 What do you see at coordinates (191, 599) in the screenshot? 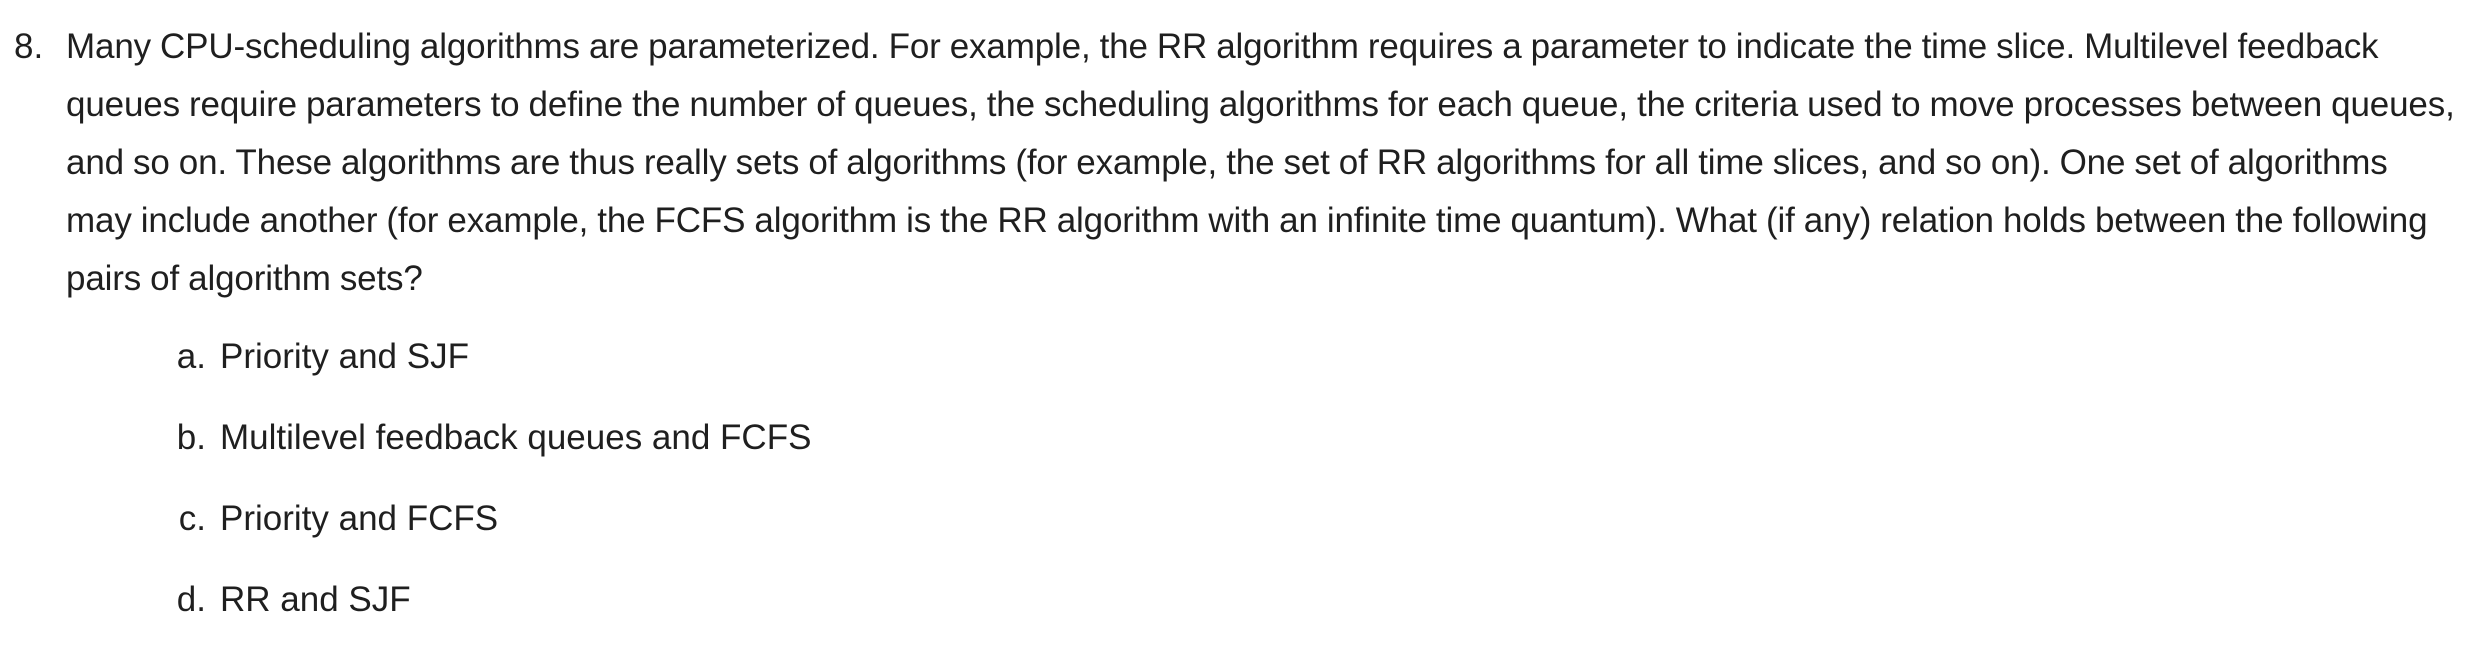
I see `option-letter: d.` at bounding box center [191, 599].